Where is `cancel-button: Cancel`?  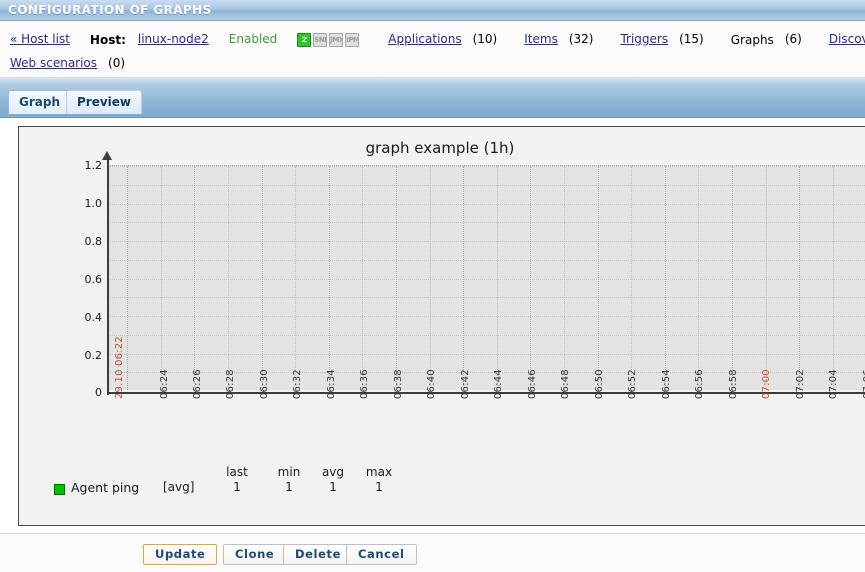
cancel-button: Cancel is located at coordinates (381, 554).